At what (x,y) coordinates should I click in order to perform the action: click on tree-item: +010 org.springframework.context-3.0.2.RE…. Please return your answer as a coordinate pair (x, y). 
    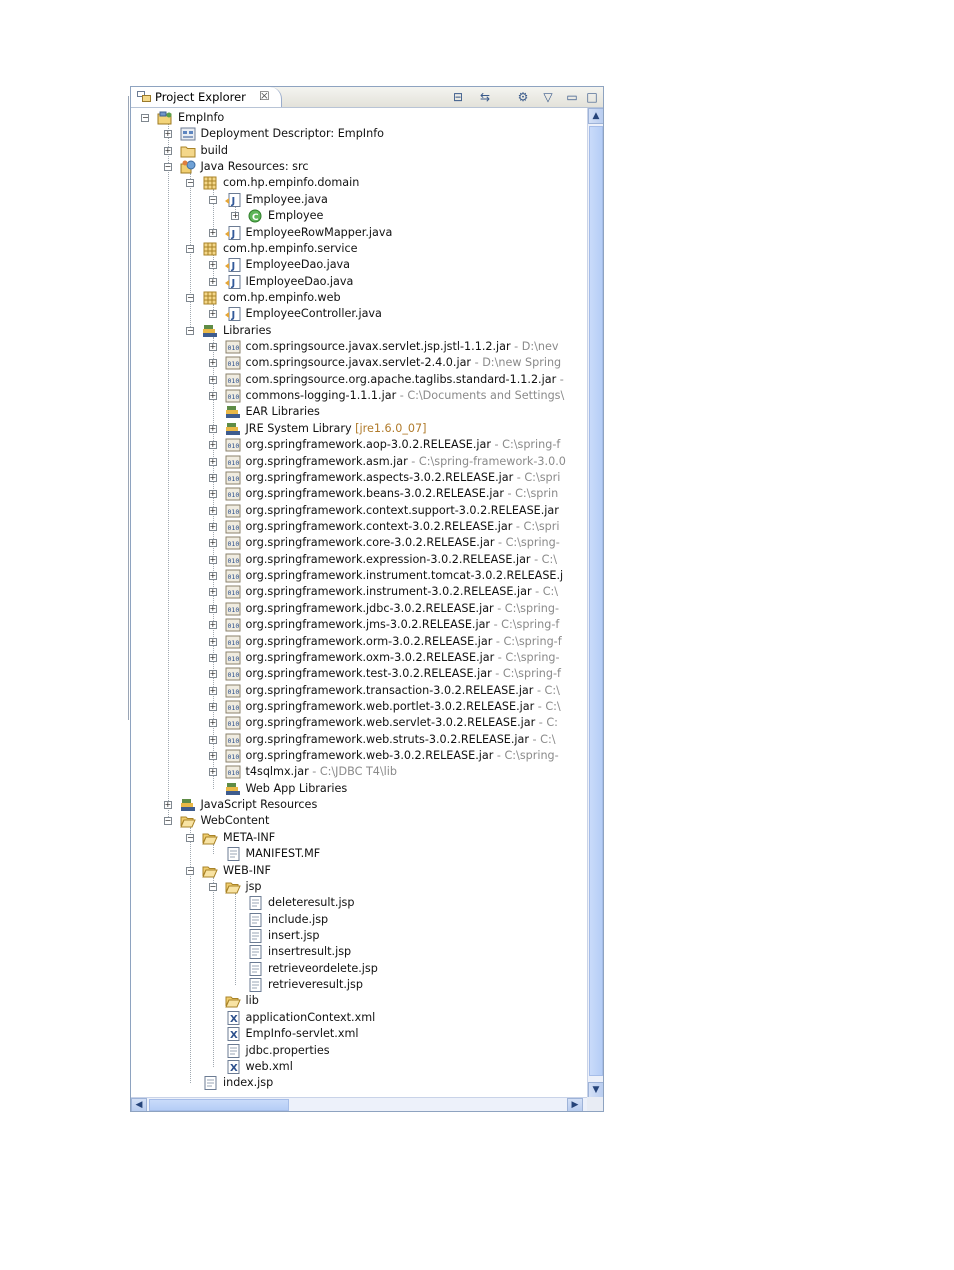
    Looking at the image, I should click on (358, 527).